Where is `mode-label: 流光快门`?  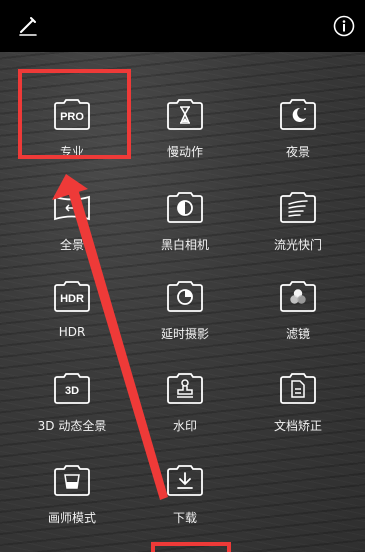
mode-label: 流光快门 is located at coordinates (297, 245).